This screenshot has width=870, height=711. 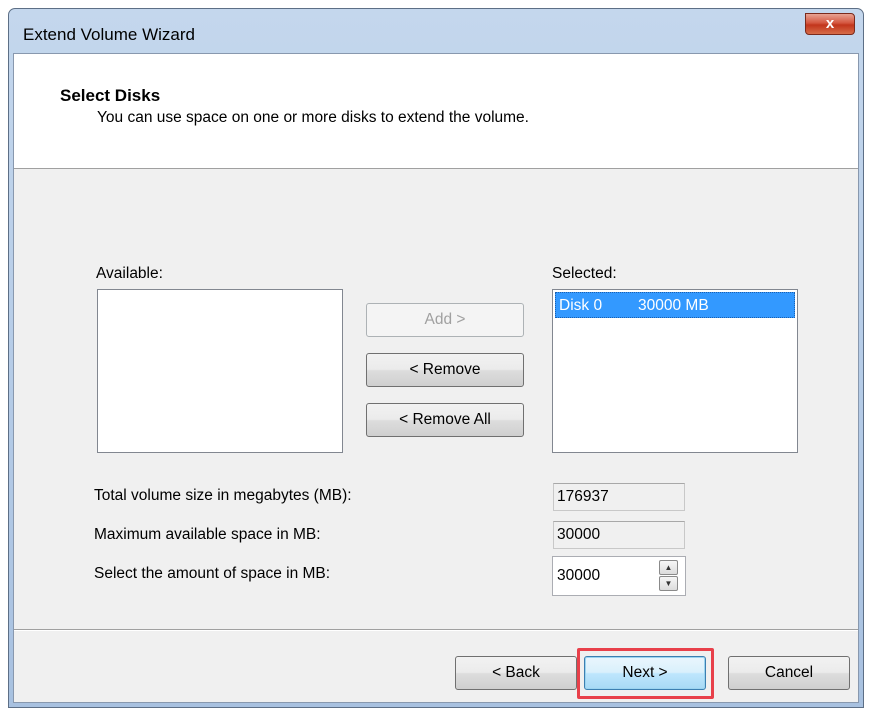 I want to click on next-button-highlight, so click(x=645, y=673).